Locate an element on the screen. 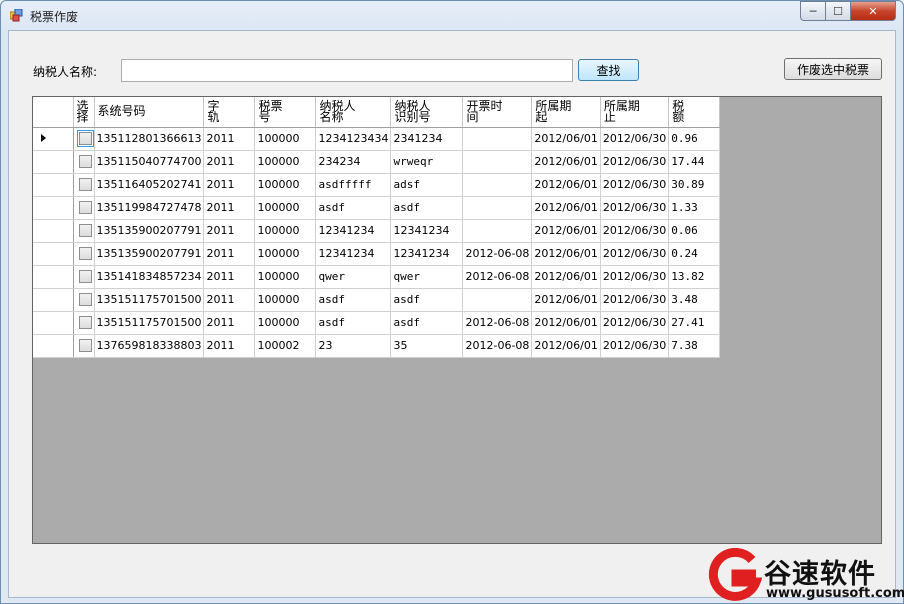 Image resolution: width=904 pixels, height=604 pixels. grid-cell: adsf is located at coordinates (427, 185).